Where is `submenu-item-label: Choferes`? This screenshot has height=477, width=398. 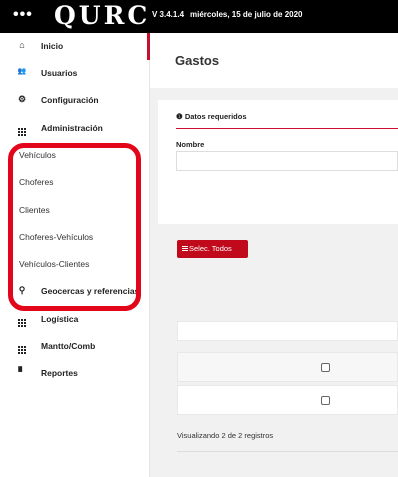 submenu-item-label: Choferes is located at coordinates (36, 182).